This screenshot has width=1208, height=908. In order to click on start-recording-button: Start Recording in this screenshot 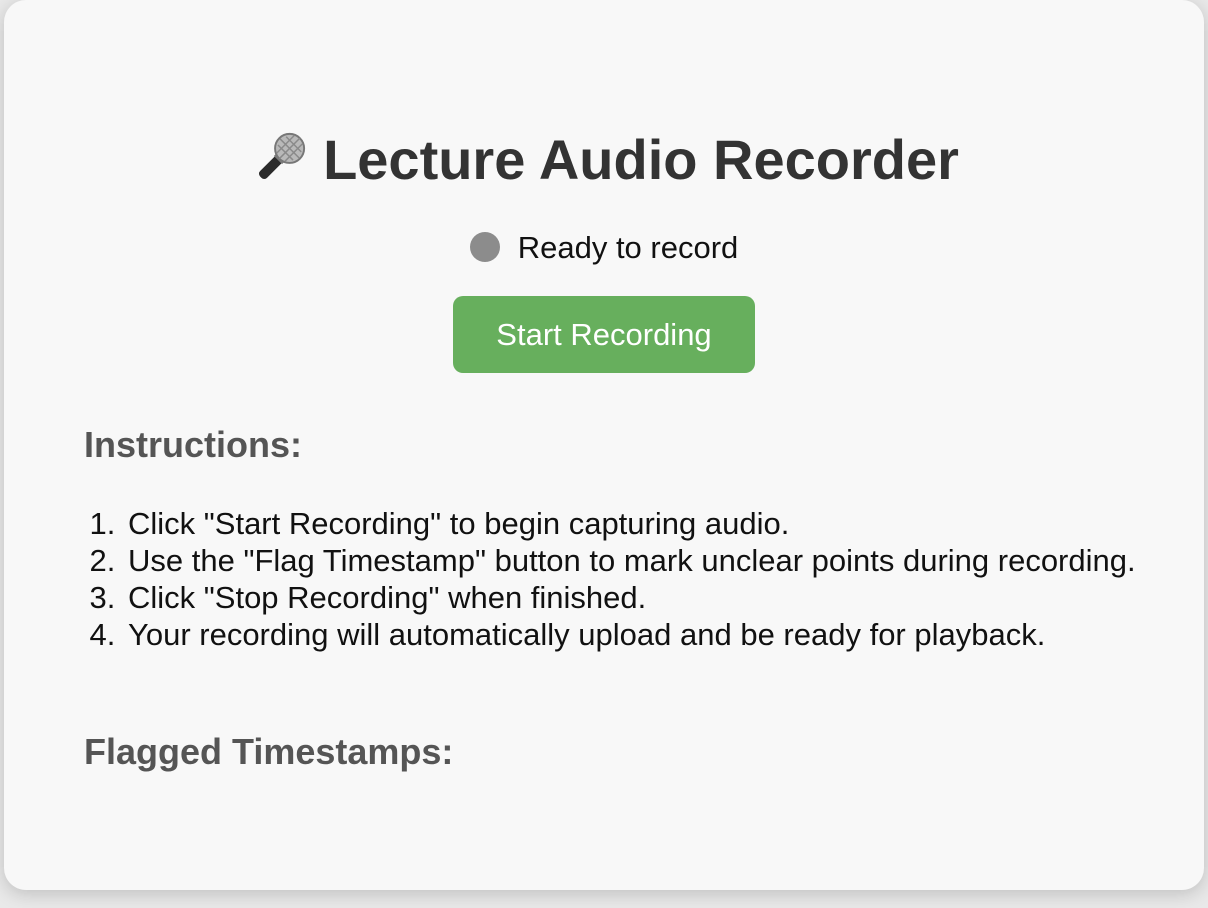, I will do `click(604, 334)`.